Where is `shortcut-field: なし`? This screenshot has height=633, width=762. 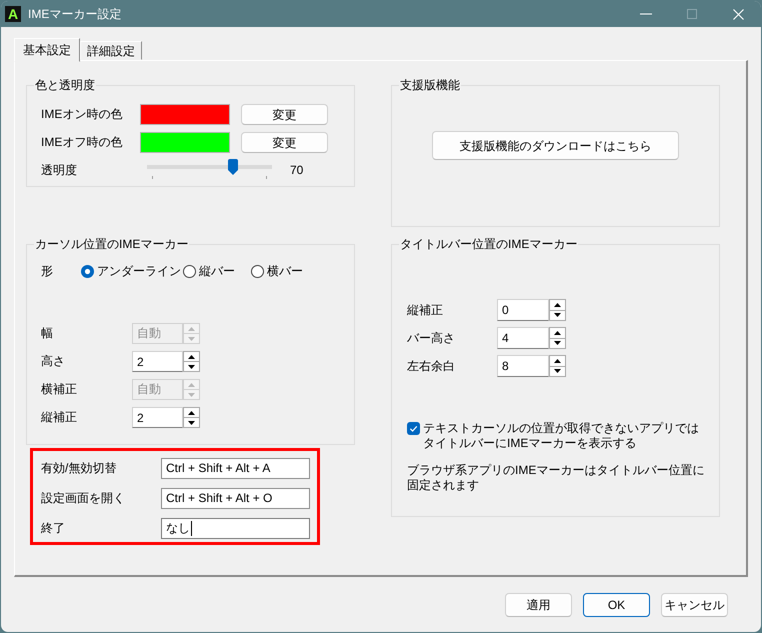
shortcut-field: なし is located at coordinates (235, 528).